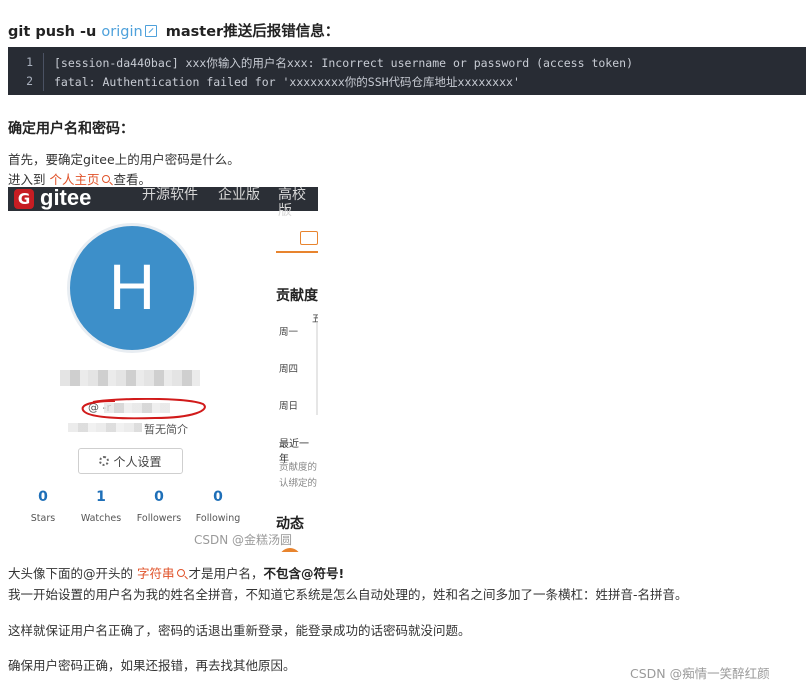 This screenshot has width=806, height=687. What do you see at coordinates (121, 32) in the screenshot?
I see `origin-link: origin` at bounding box center [121, 32].